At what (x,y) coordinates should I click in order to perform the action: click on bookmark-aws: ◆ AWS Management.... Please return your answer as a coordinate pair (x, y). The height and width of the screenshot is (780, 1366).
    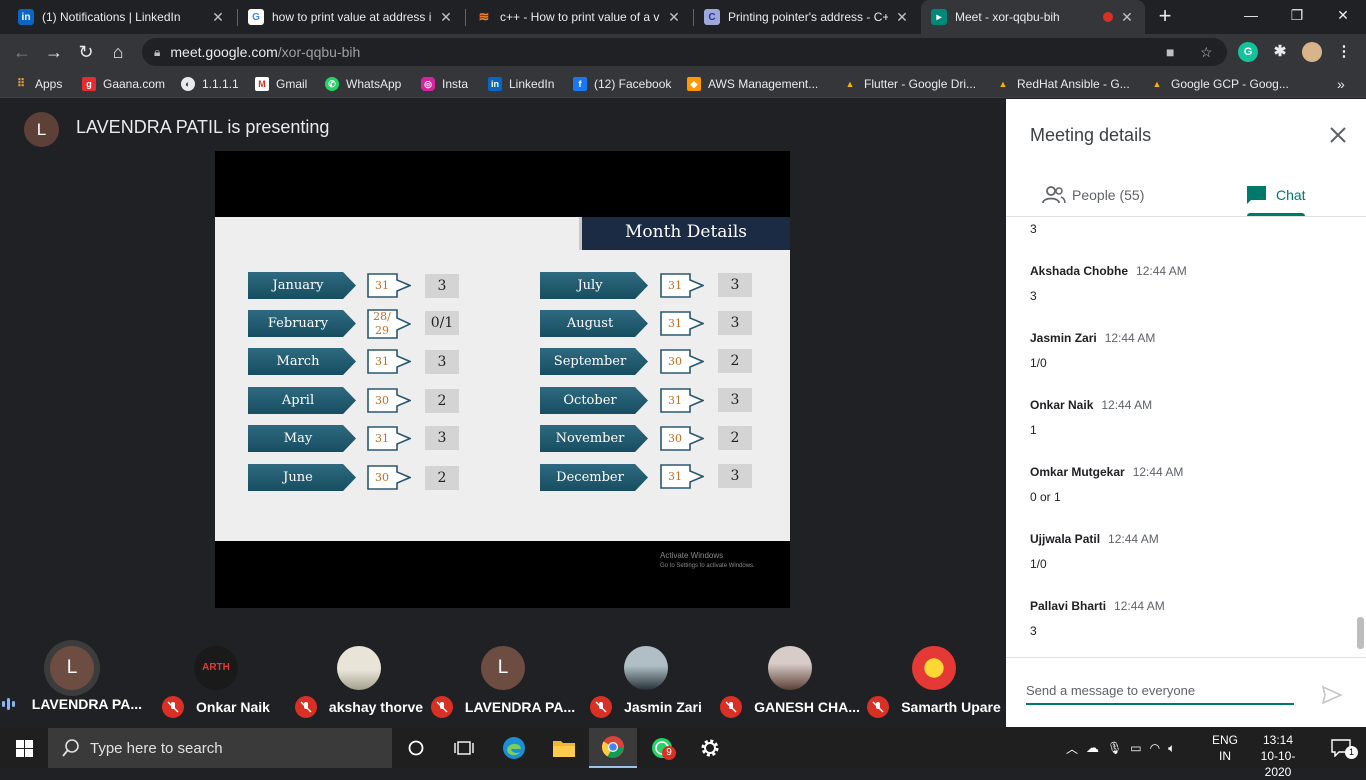
    Looking at the image, I should click on (752, 84).